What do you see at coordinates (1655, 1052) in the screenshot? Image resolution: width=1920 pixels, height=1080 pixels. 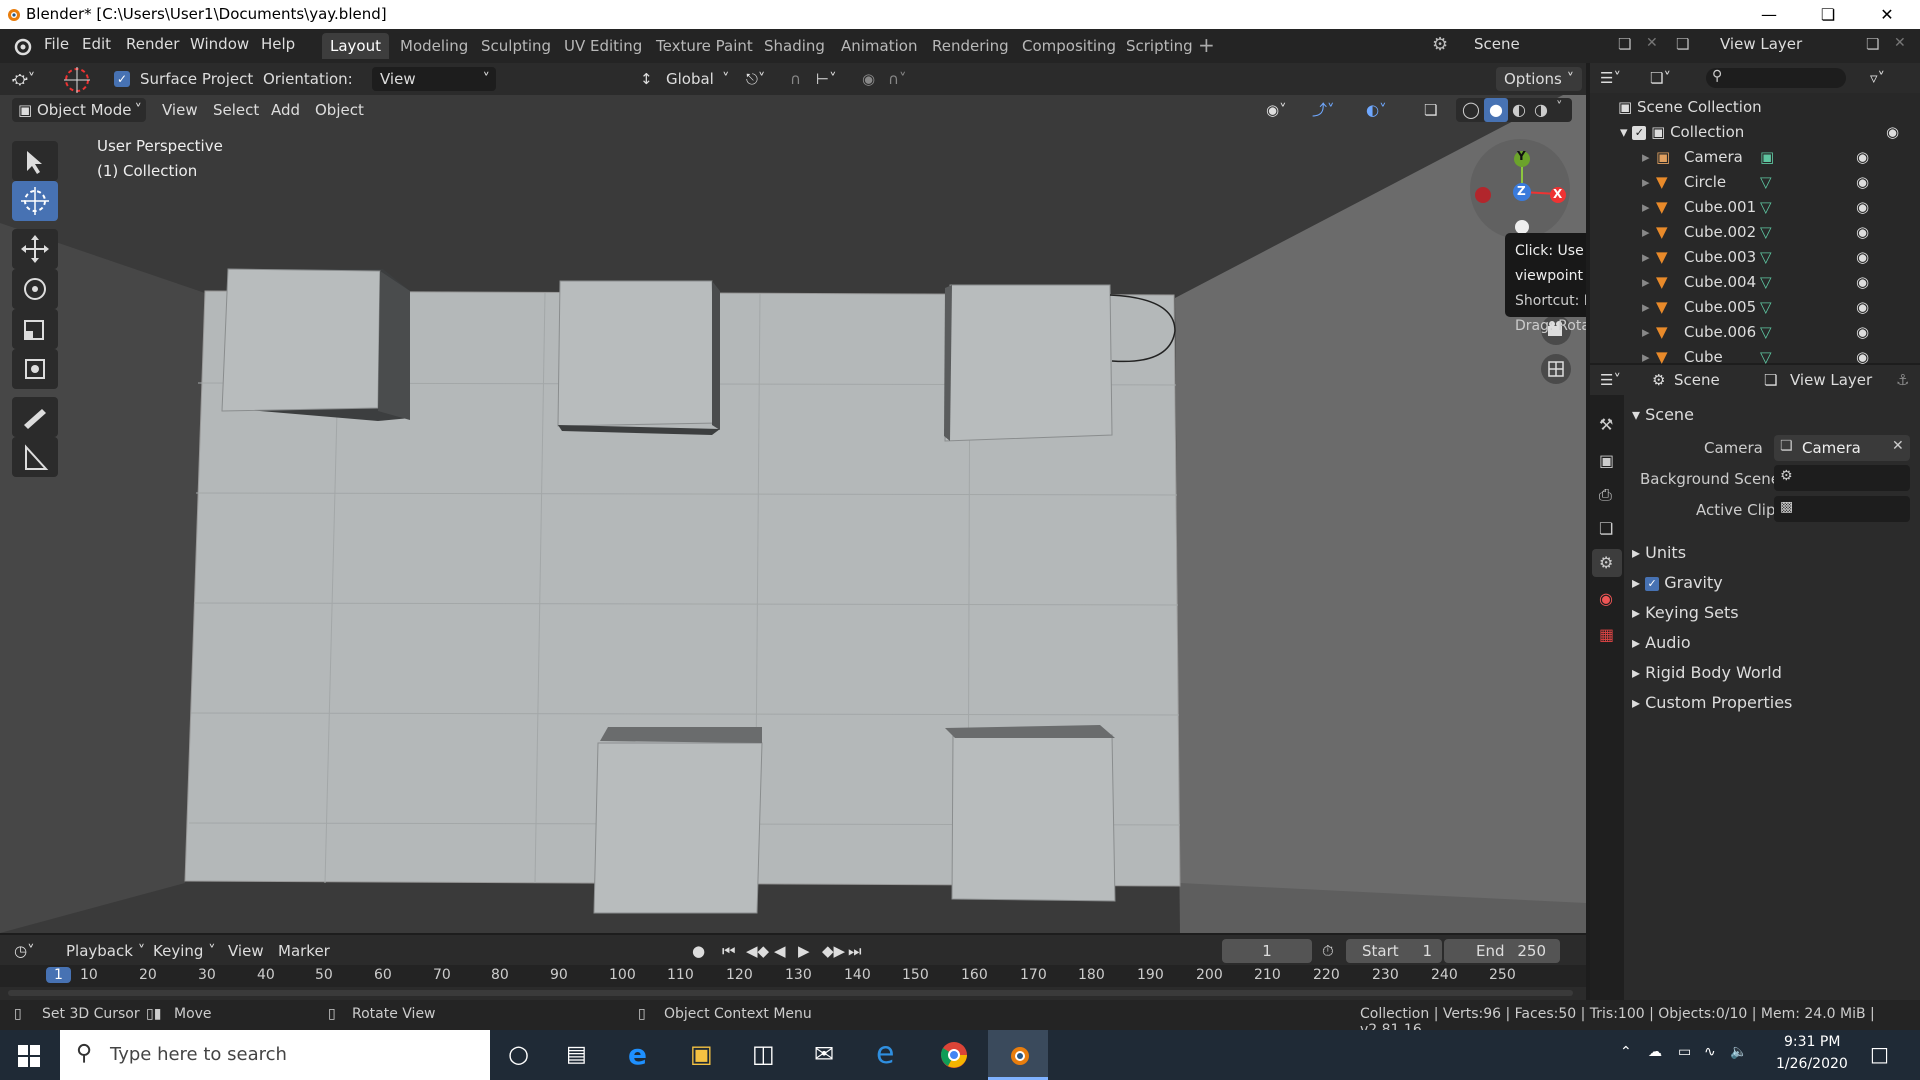 I see `onedrive-icon: ☁` at bounding box center [1655, 1052].